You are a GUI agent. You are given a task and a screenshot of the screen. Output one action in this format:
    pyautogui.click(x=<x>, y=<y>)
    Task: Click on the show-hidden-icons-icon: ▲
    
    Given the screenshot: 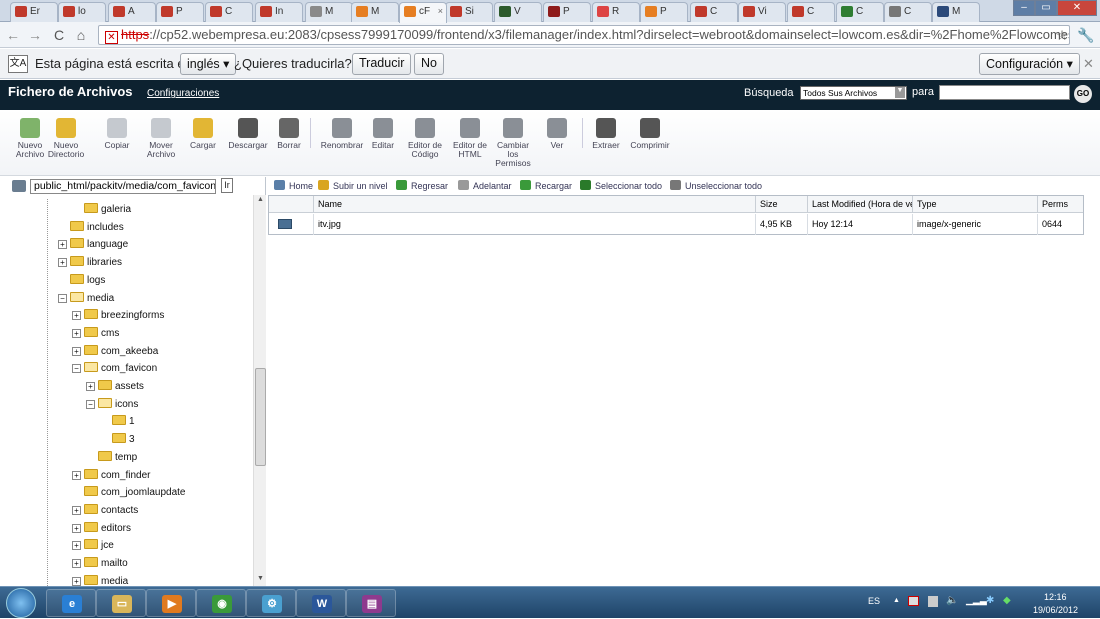 What is the action you would take?
    pyautogui.click(x=896, y=600)
    